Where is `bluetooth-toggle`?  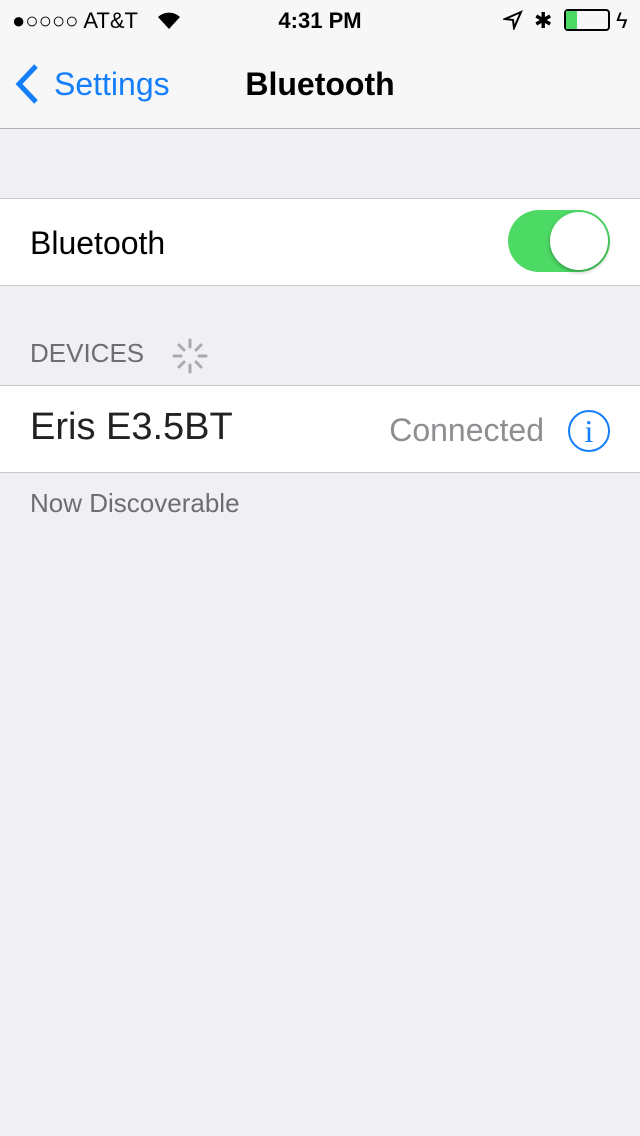
bluetooth-toggle is located at coordinates (559, 241).